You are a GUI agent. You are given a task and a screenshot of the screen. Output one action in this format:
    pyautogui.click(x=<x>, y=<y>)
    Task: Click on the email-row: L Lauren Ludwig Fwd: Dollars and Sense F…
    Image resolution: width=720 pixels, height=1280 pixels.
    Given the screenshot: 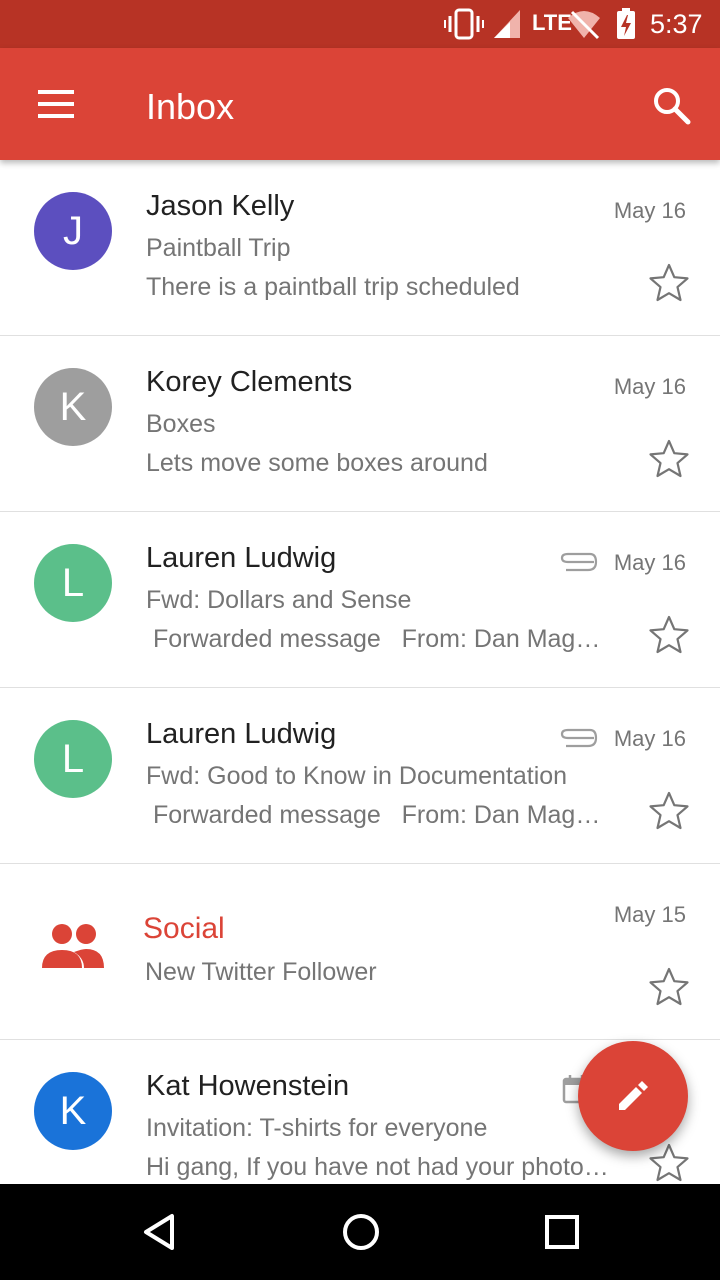 What is the action you would take?
    pyautogui.click(x=360, y=600)
    